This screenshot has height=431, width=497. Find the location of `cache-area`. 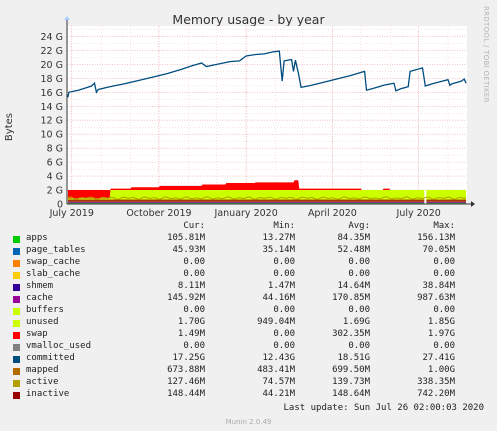

cache-area is located at coordinates (267, 202).